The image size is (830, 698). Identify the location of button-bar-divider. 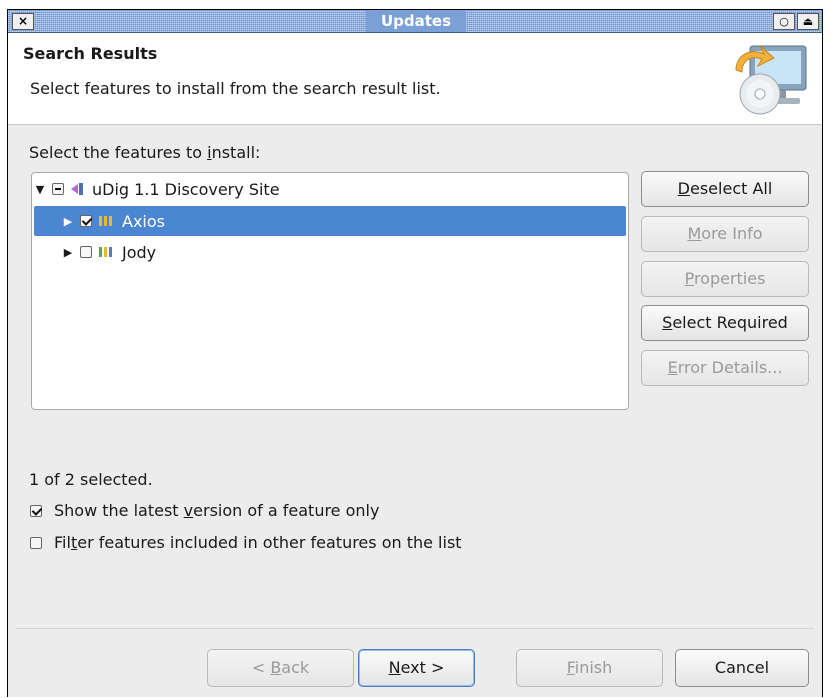
(415, 628).